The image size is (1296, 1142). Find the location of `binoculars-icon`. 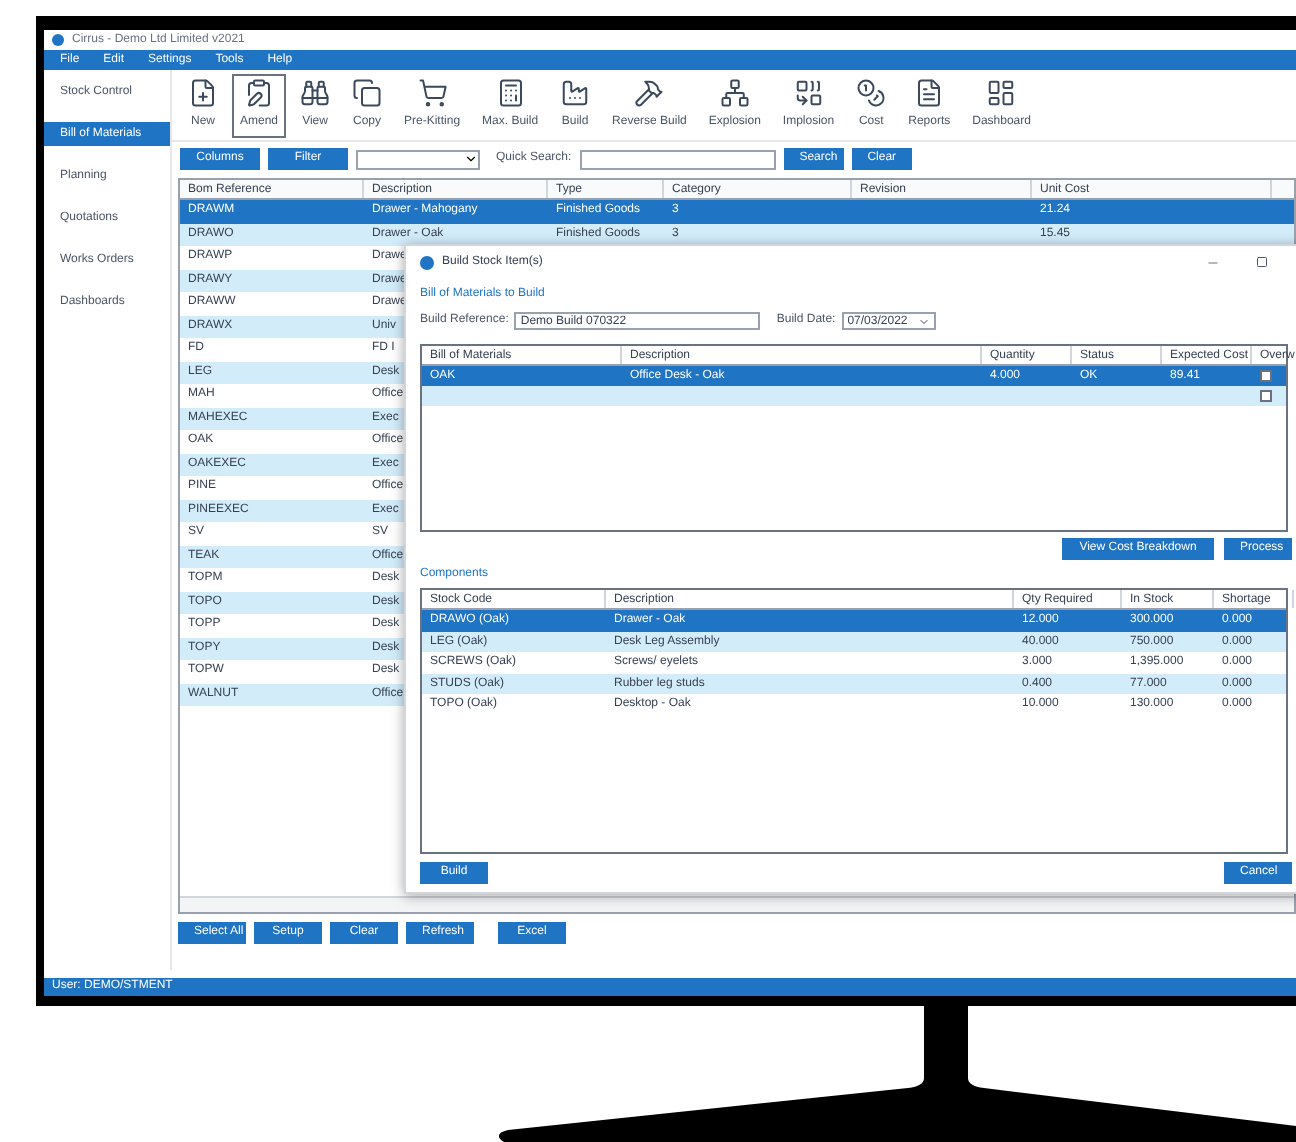

binoculars-icon is located at coordinates (315, 93).